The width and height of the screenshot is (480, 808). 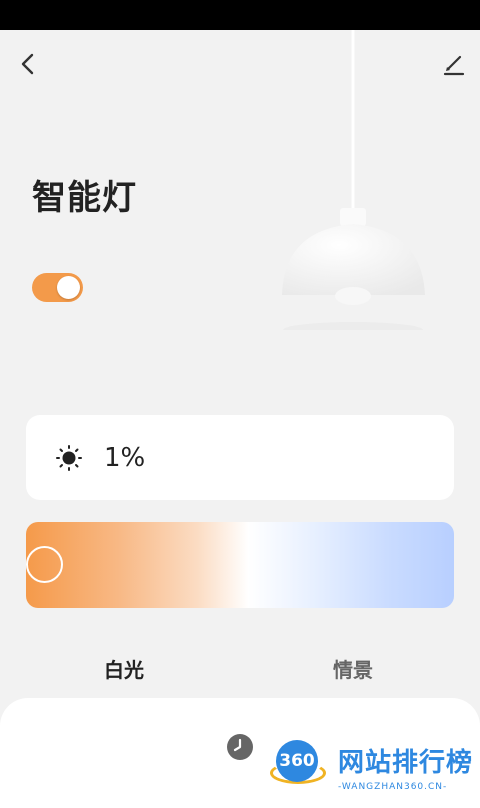 I want to click on pencil-icon, so click(x=454, y=65).